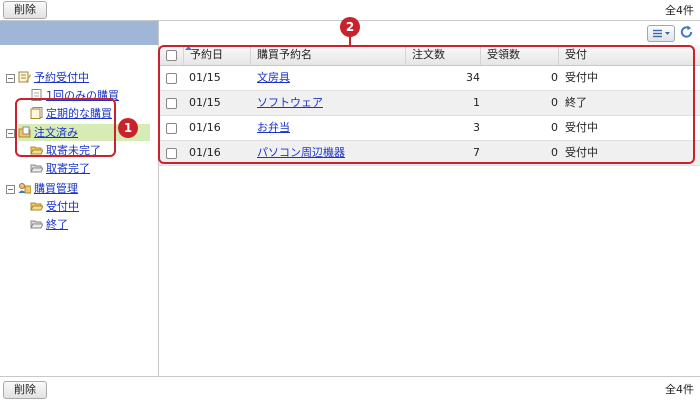 This screenshot has height=401, width=700. What do you see at coordinates (61, 77) in the screenshot?
I see `tree-label: 予約受付中` at bounding box center [61, 77].